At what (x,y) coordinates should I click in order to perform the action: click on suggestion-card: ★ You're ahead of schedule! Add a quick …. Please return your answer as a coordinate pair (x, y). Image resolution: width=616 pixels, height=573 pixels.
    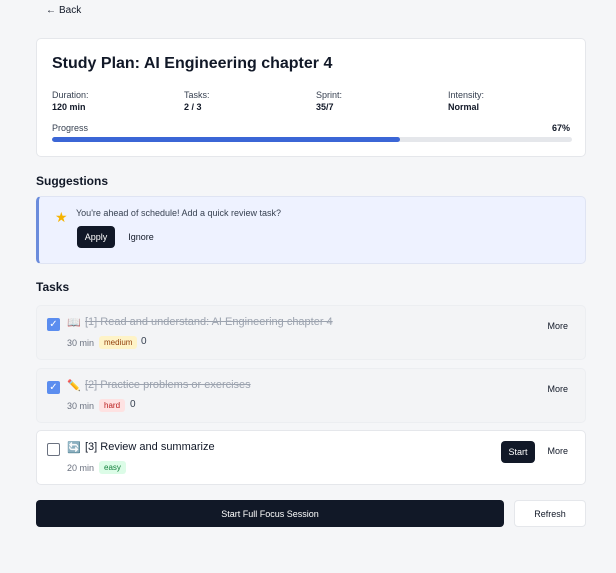
    Looking at the image, I should click on (311, 230).